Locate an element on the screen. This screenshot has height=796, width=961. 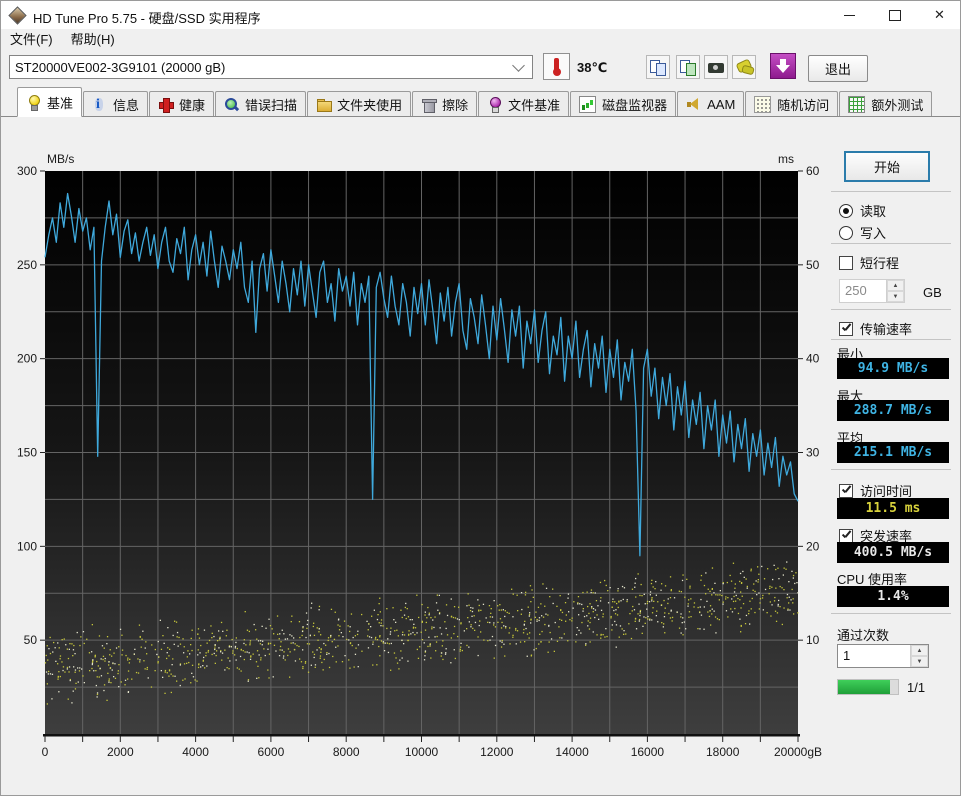
gb-unit-label: GB is located at coordinates (932, 292).